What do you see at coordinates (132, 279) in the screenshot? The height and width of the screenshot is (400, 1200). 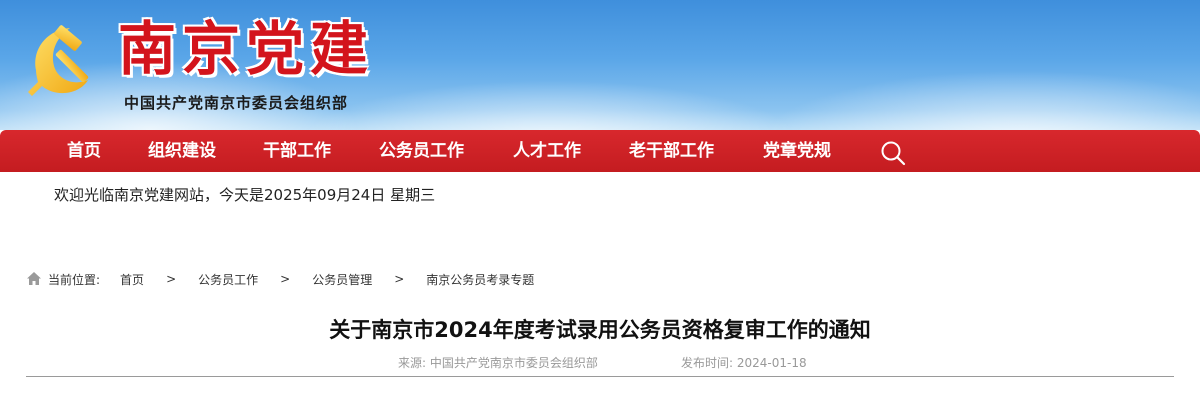 I see `breadcrumb-home: 首页` at bounding box center [132, 279].